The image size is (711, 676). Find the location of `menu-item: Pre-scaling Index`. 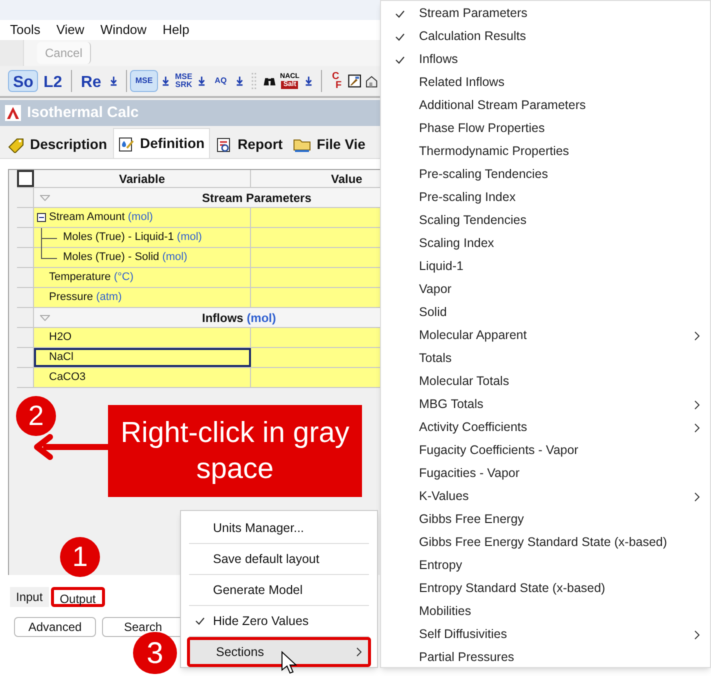

menu-item: Pre-scaling Index is located at coordinates (545, 197).